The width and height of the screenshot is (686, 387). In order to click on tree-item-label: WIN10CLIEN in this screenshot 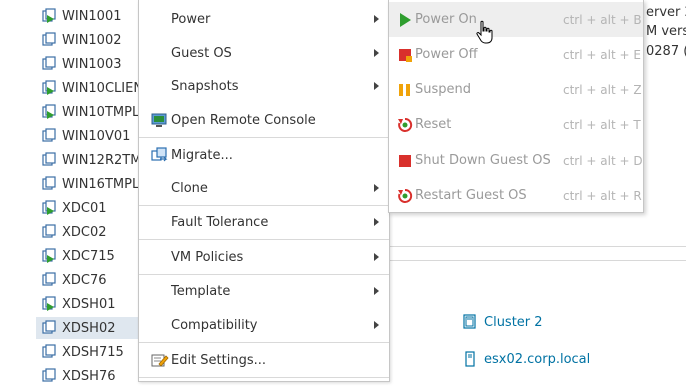, I will do `click(103, 88)`.